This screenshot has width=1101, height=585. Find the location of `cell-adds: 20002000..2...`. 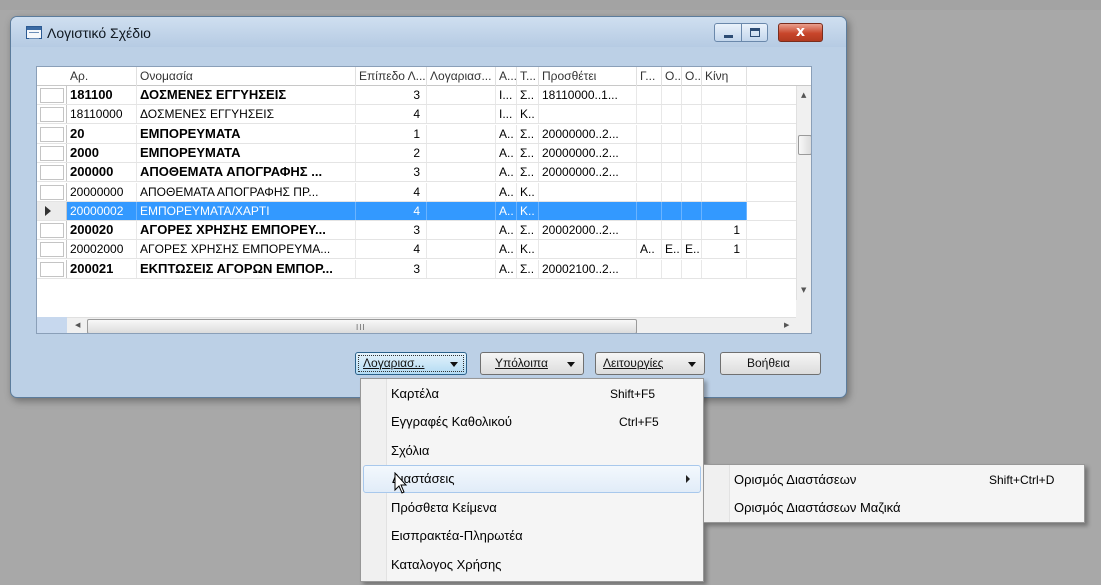

cell-adds: 20002000..2... is located at coordinates (588, 230).